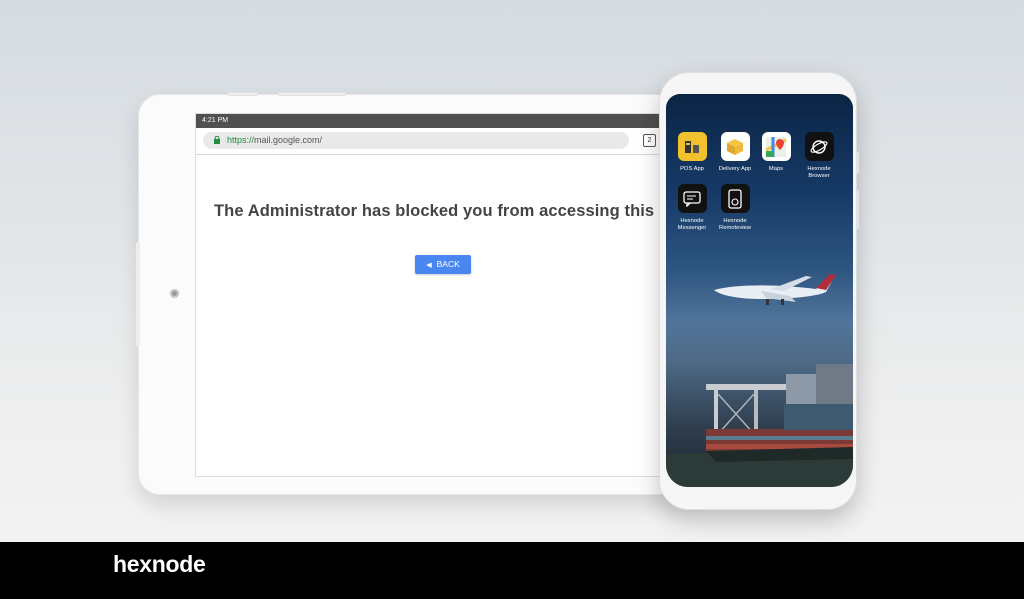 The width and height of the screenshot is (1024, 599). I want to click on cargo-ship-image, so click(759, 445).